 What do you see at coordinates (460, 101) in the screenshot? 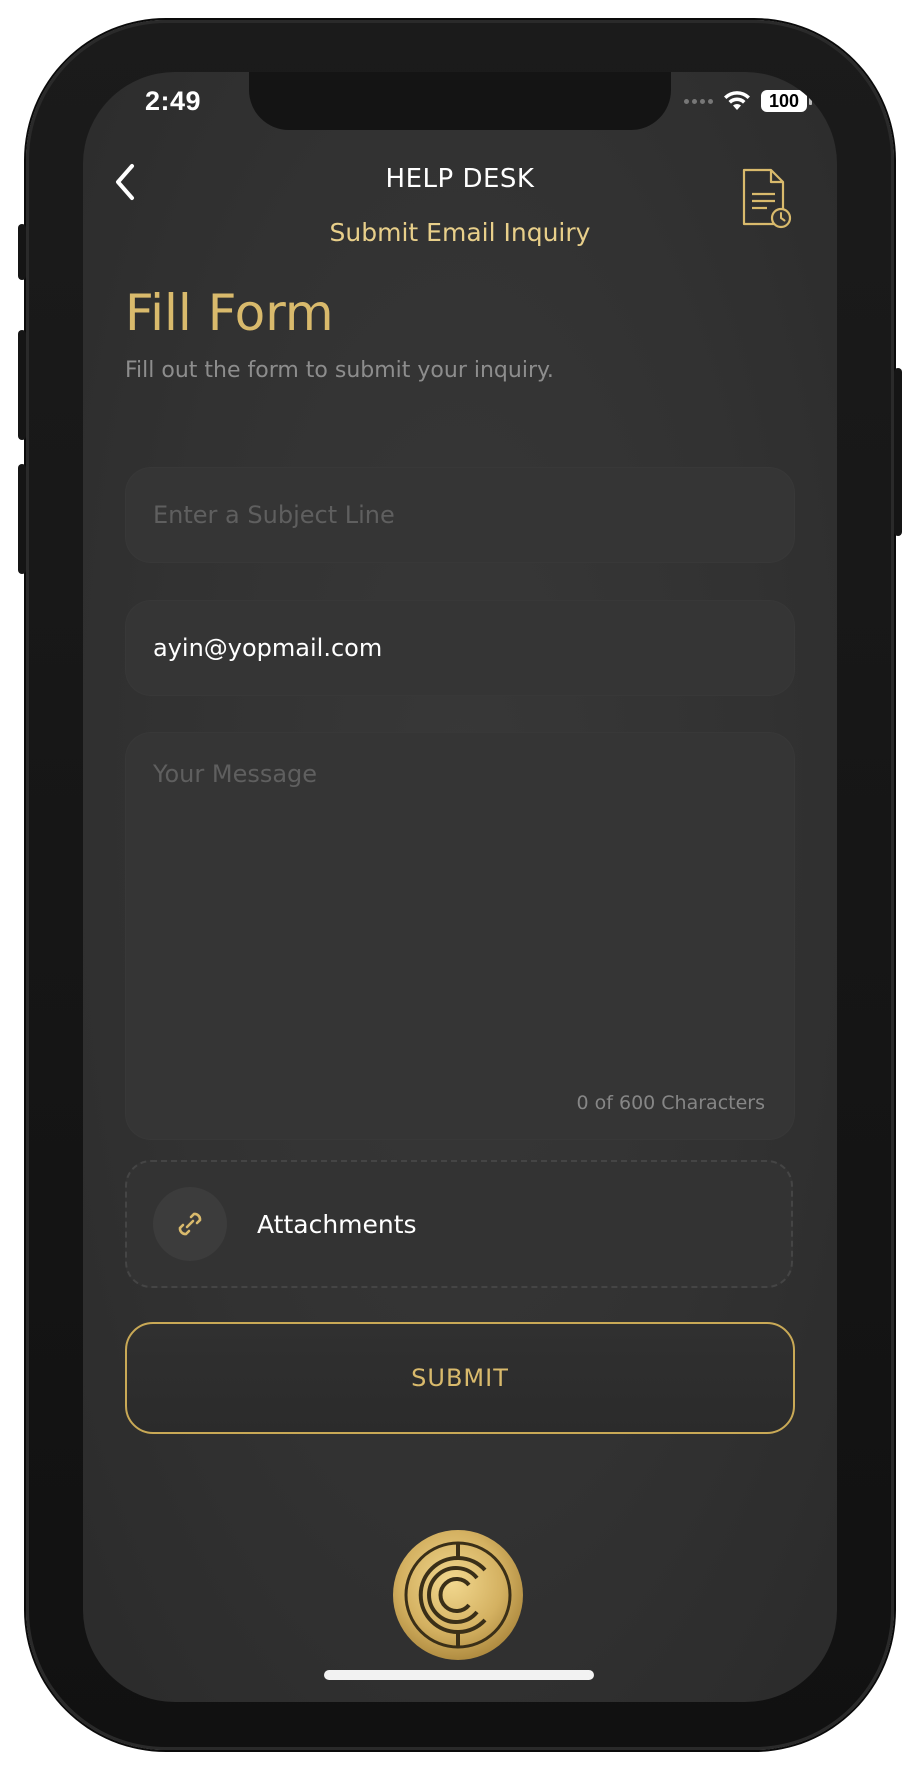
I see `notch` at bounding box center [460, 101].